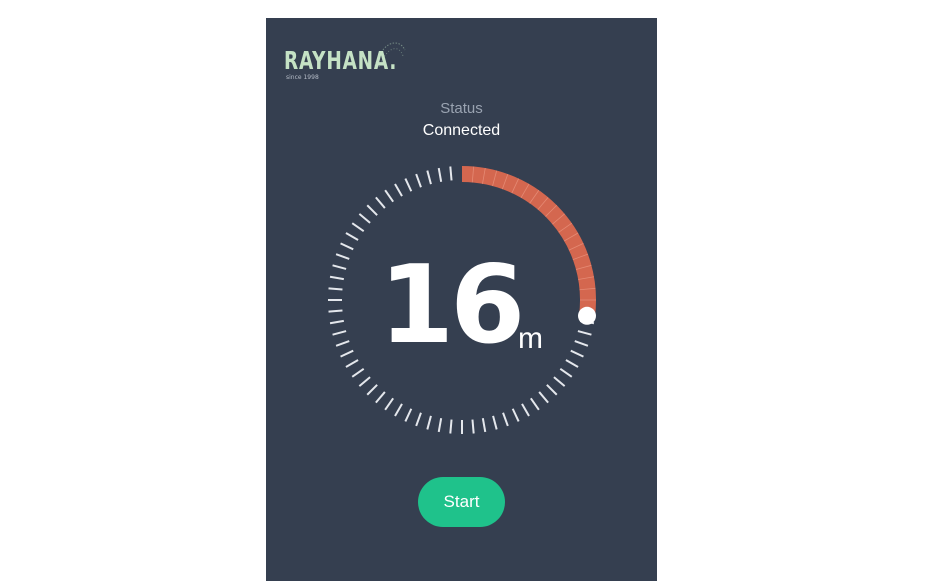 Image resolution: width=932 pixels, height=581 pixels. Describe the element at coordinates (530, 338) in the screenshot. I see `timer-unit: m` at that location.